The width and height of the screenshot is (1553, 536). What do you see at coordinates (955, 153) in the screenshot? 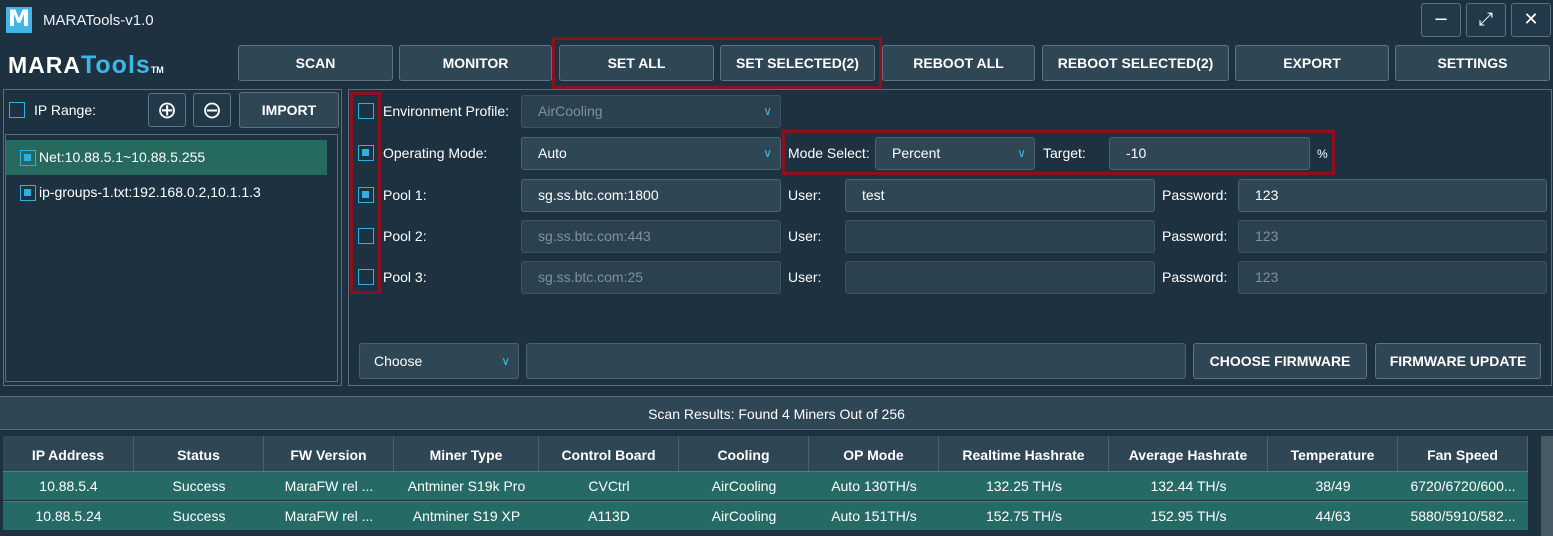
I see `mode-select-dropdown: Percent` at bounding box center [955, 153].